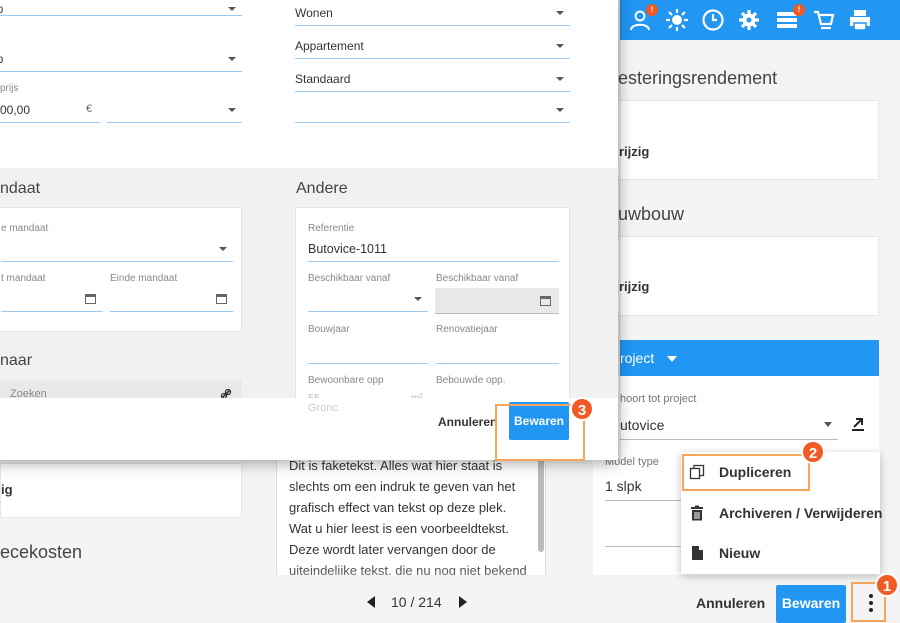 This screenshot has width=900, height=623. What do you see at coordinates (652, 10) in the screenshot?
I see `user-badge: !` at bounding box center [652, 10].